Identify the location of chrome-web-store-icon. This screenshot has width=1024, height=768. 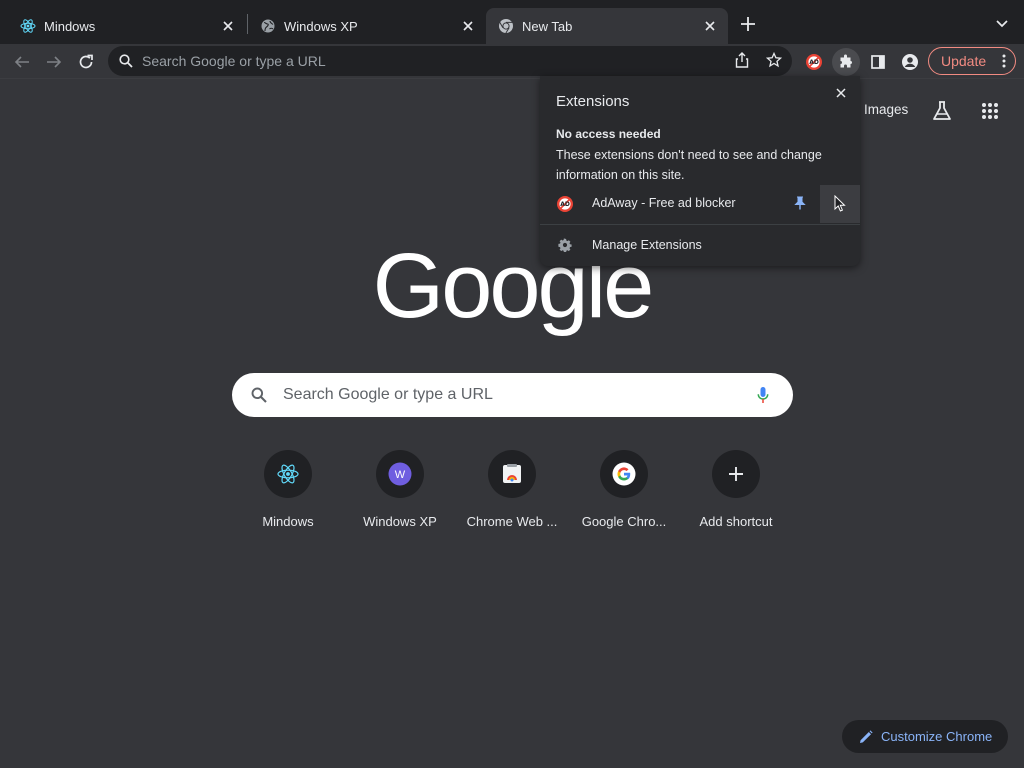
(512, 474).